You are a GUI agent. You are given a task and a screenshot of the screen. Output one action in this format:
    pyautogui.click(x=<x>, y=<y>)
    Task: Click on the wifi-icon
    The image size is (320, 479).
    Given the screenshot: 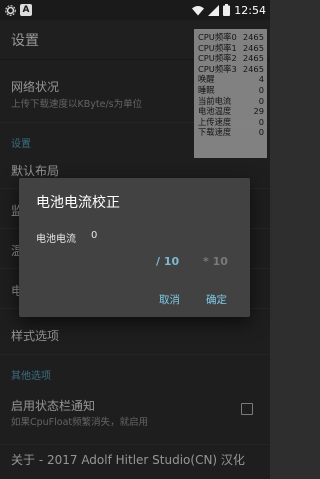 What is the action you would take?
    pyautogui.click(x=198, y=10)
    